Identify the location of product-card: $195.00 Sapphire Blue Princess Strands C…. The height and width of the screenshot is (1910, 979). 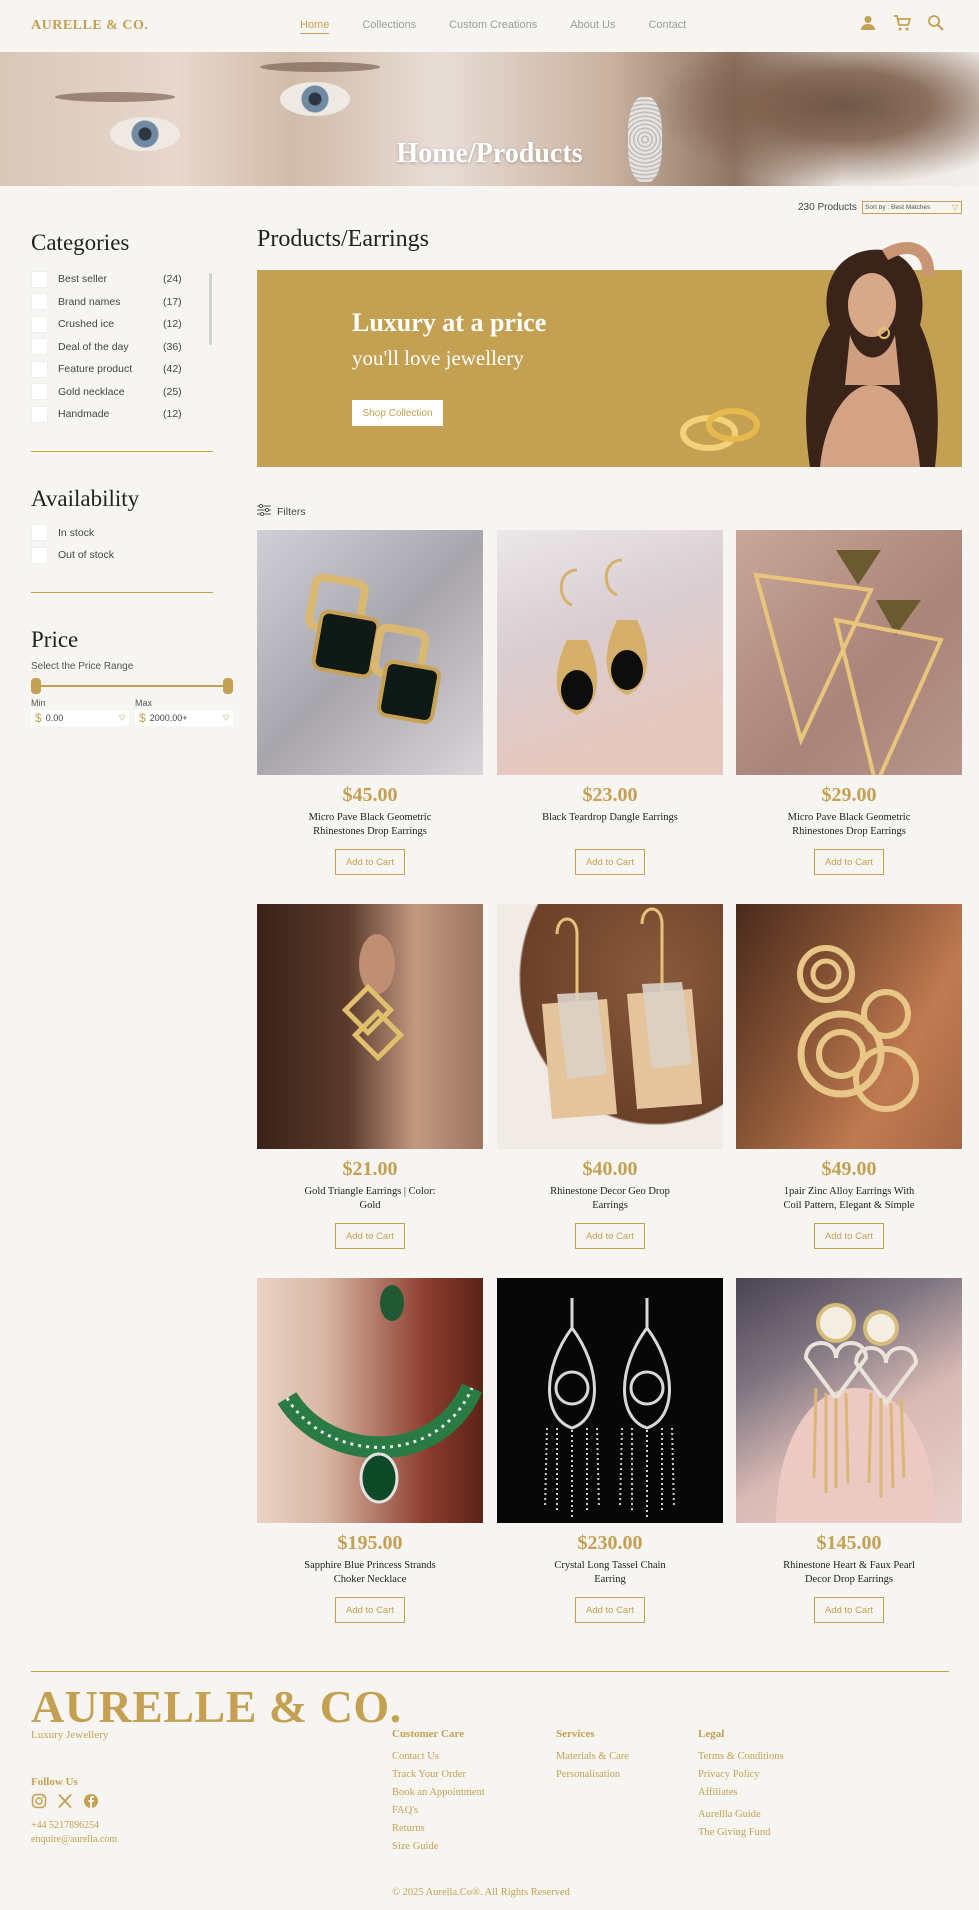
(370, 1450).